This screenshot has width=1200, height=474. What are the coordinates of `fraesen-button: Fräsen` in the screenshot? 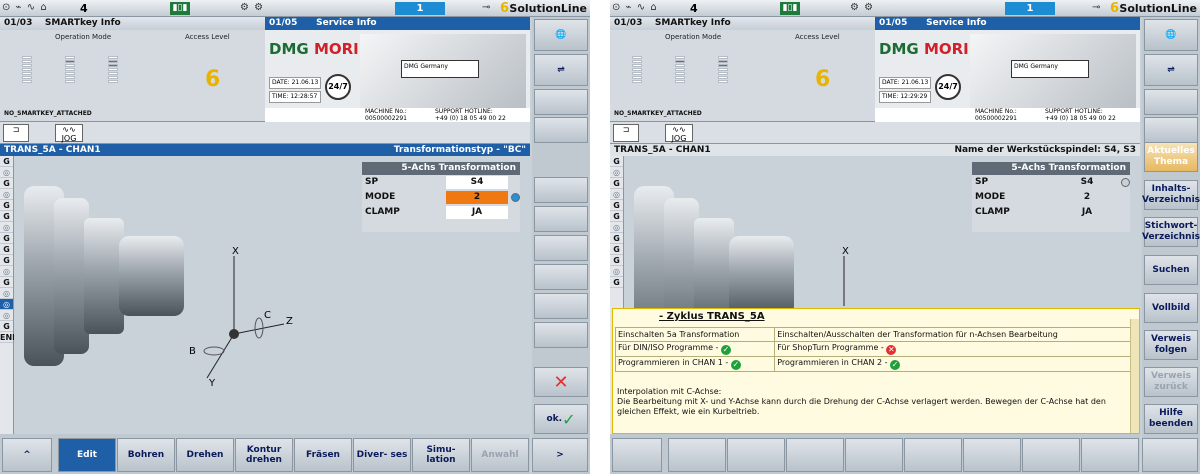 It's located at (323, 455).